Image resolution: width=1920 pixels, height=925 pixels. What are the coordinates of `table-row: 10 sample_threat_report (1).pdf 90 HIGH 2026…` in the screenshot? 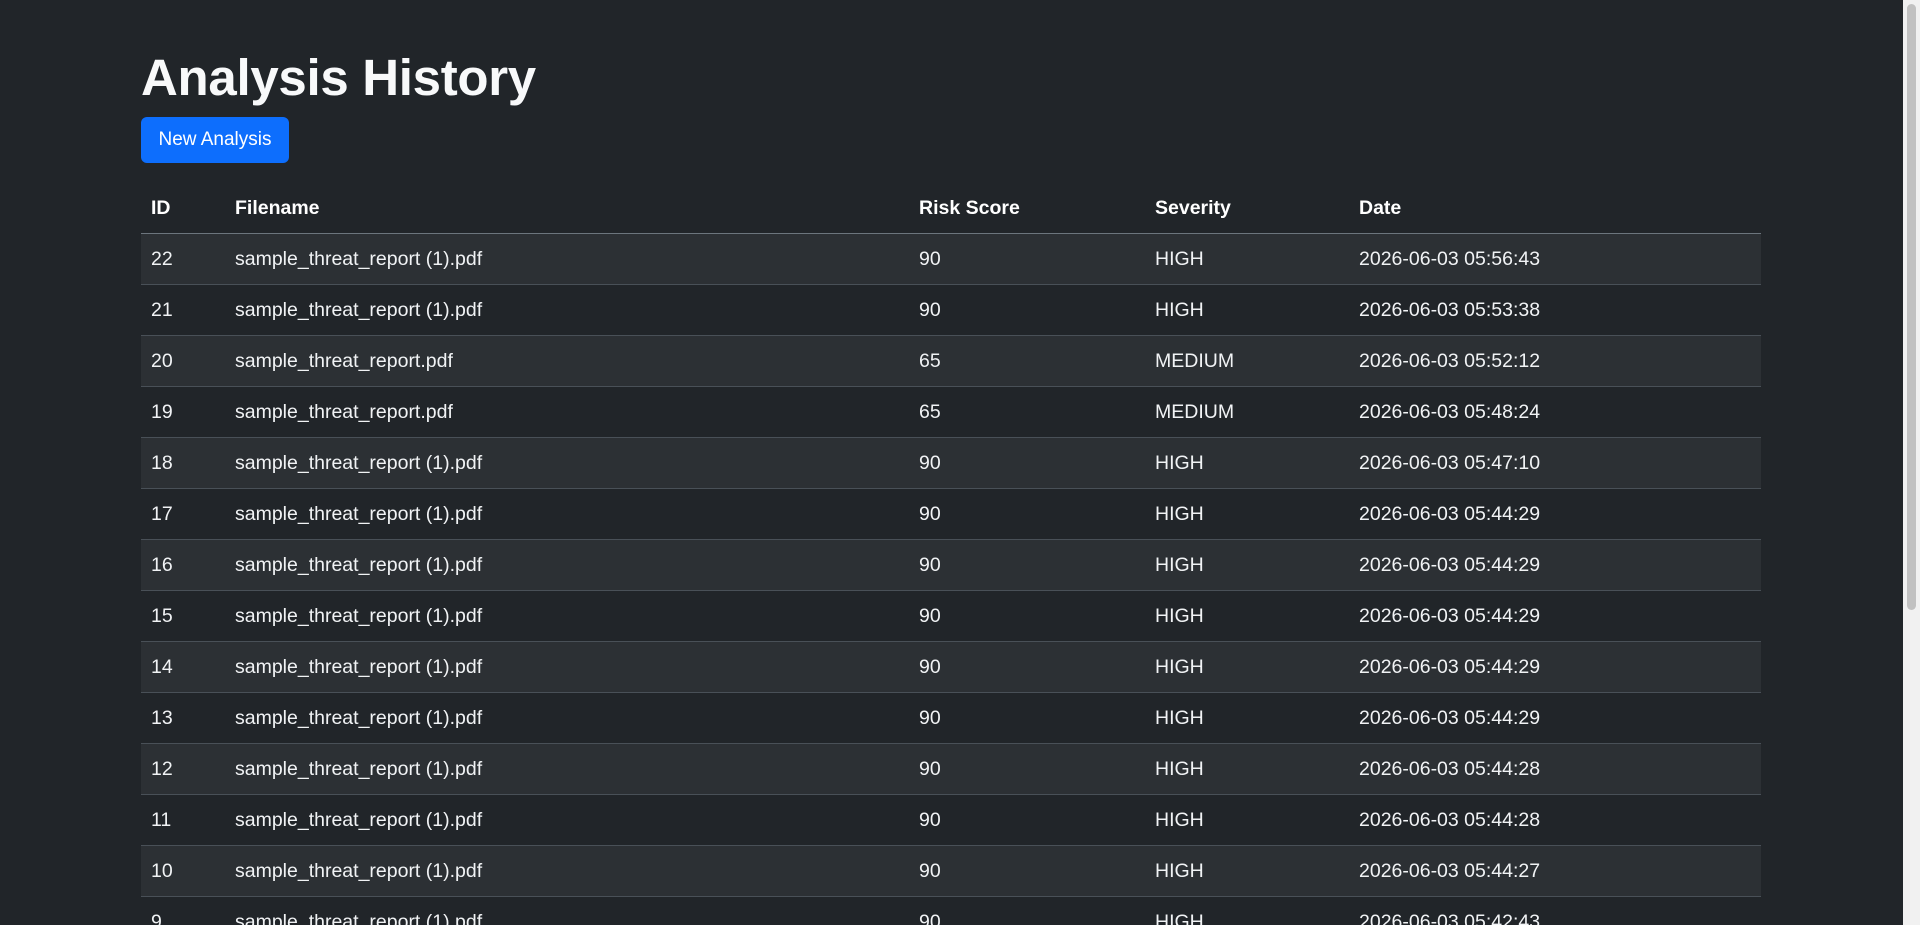 It's located at (951, 871).